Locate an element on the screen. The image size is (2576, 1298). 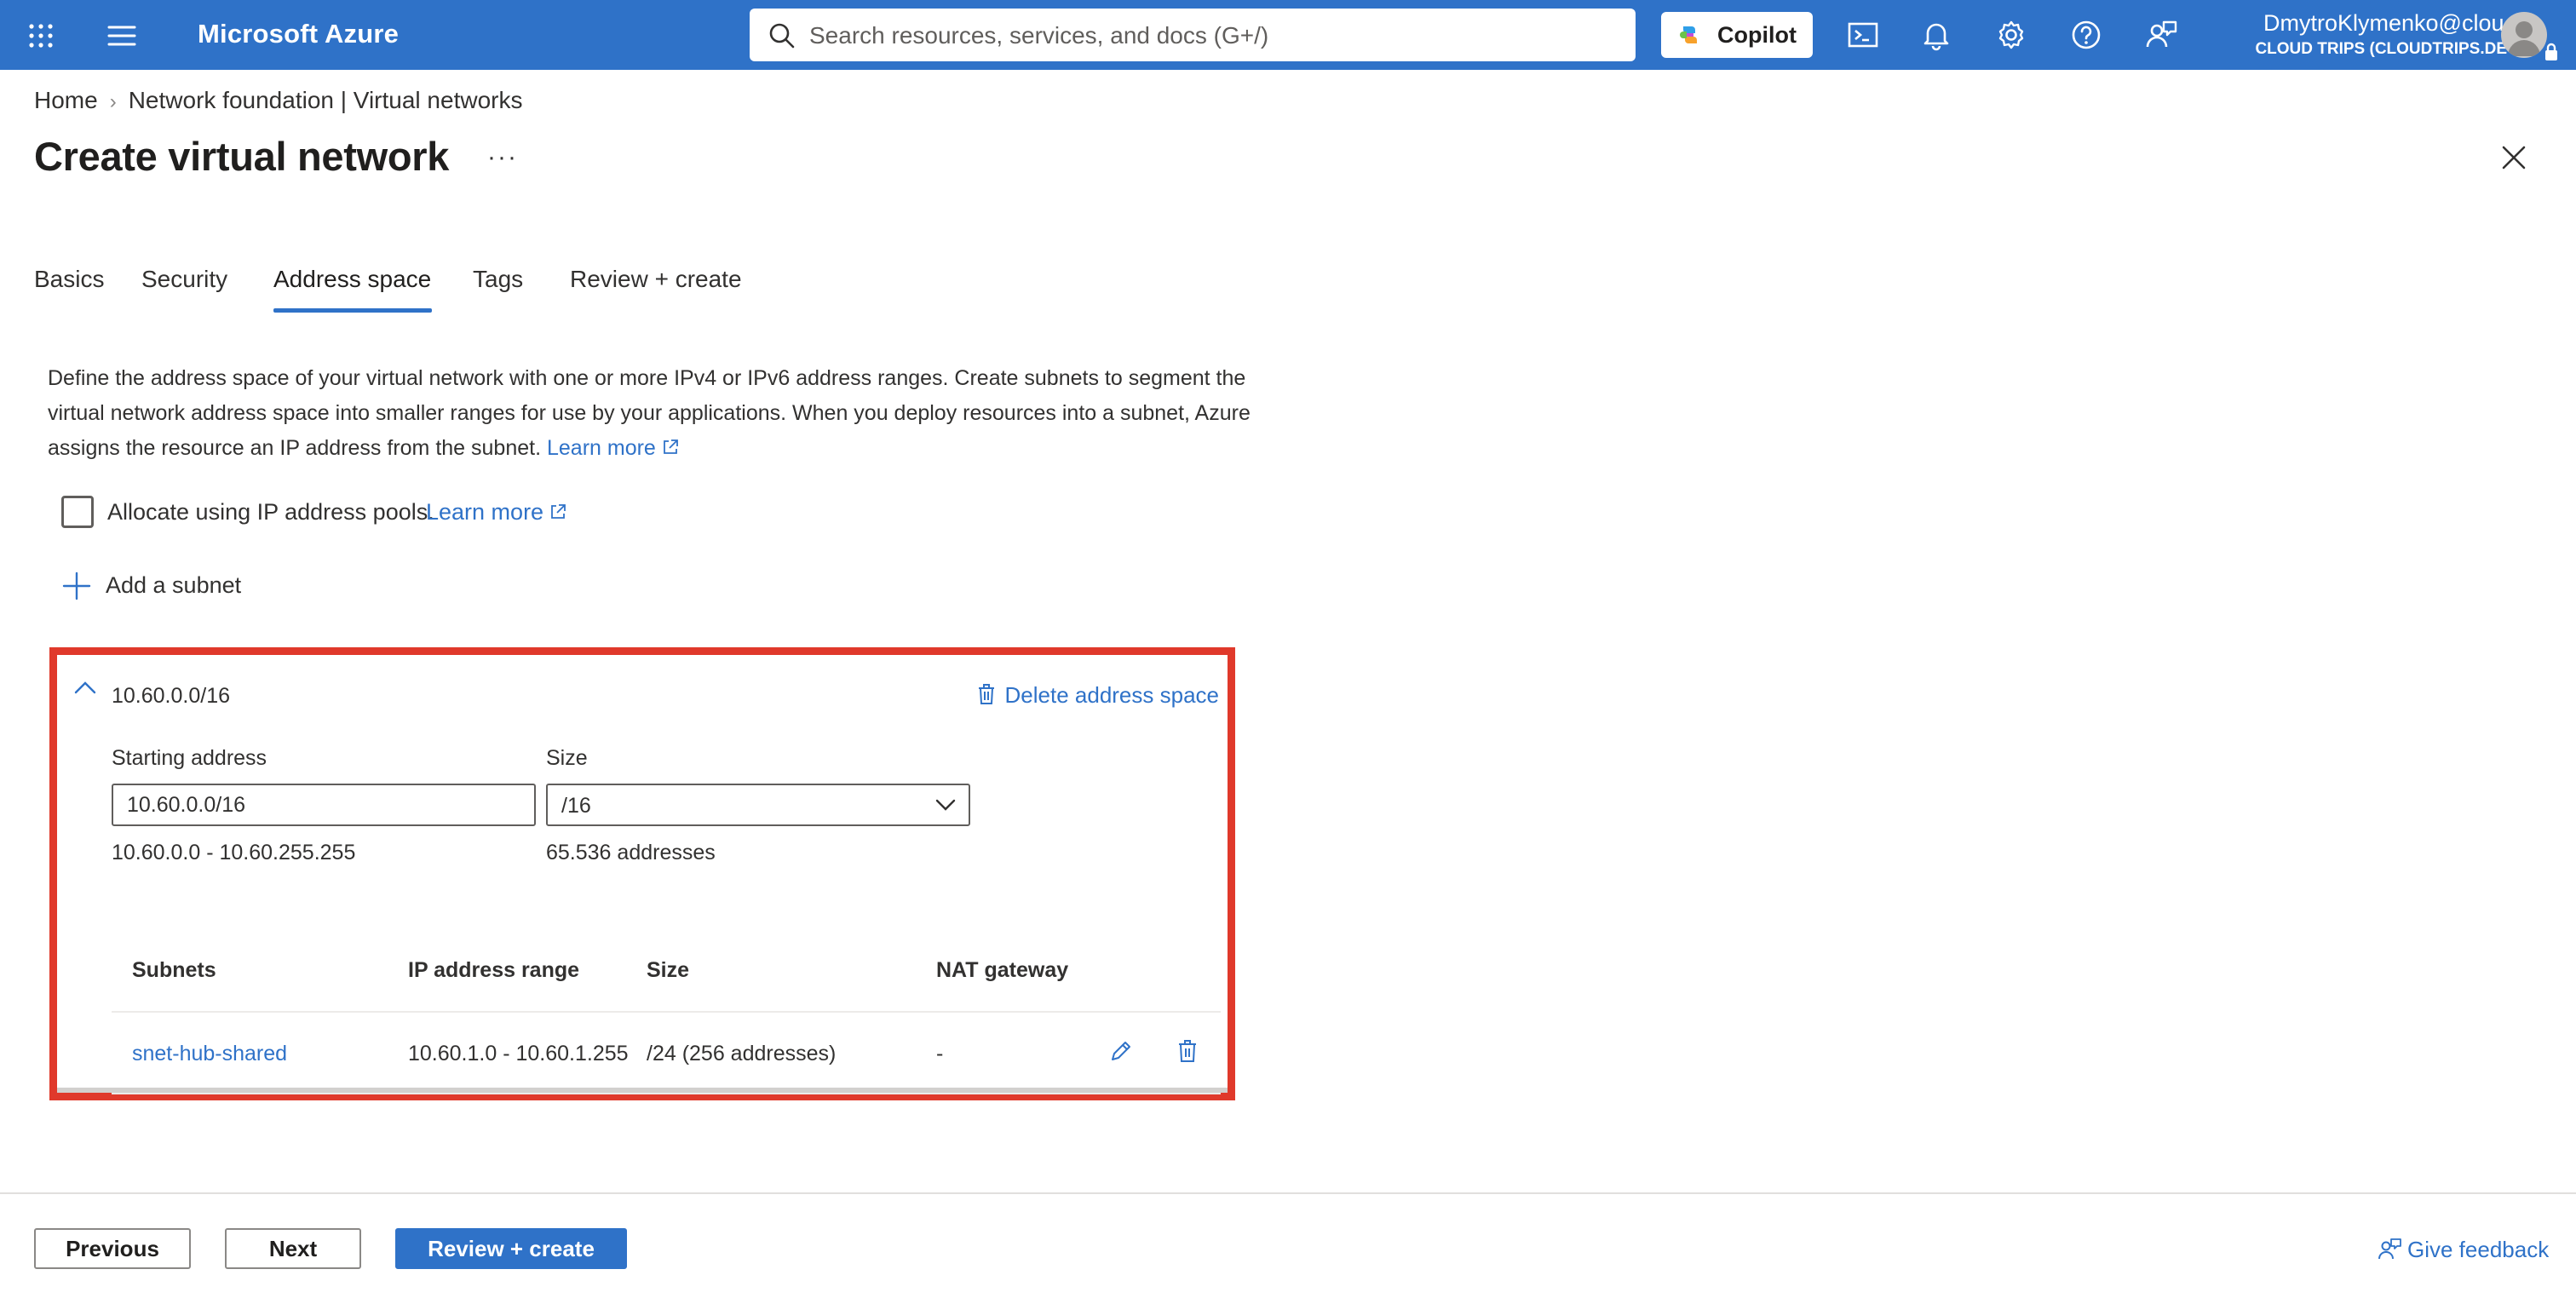
user-tenant: CLOUD TRIPS (CLOUDTRIPS.DEV) is located at coordinates (2389, 49).